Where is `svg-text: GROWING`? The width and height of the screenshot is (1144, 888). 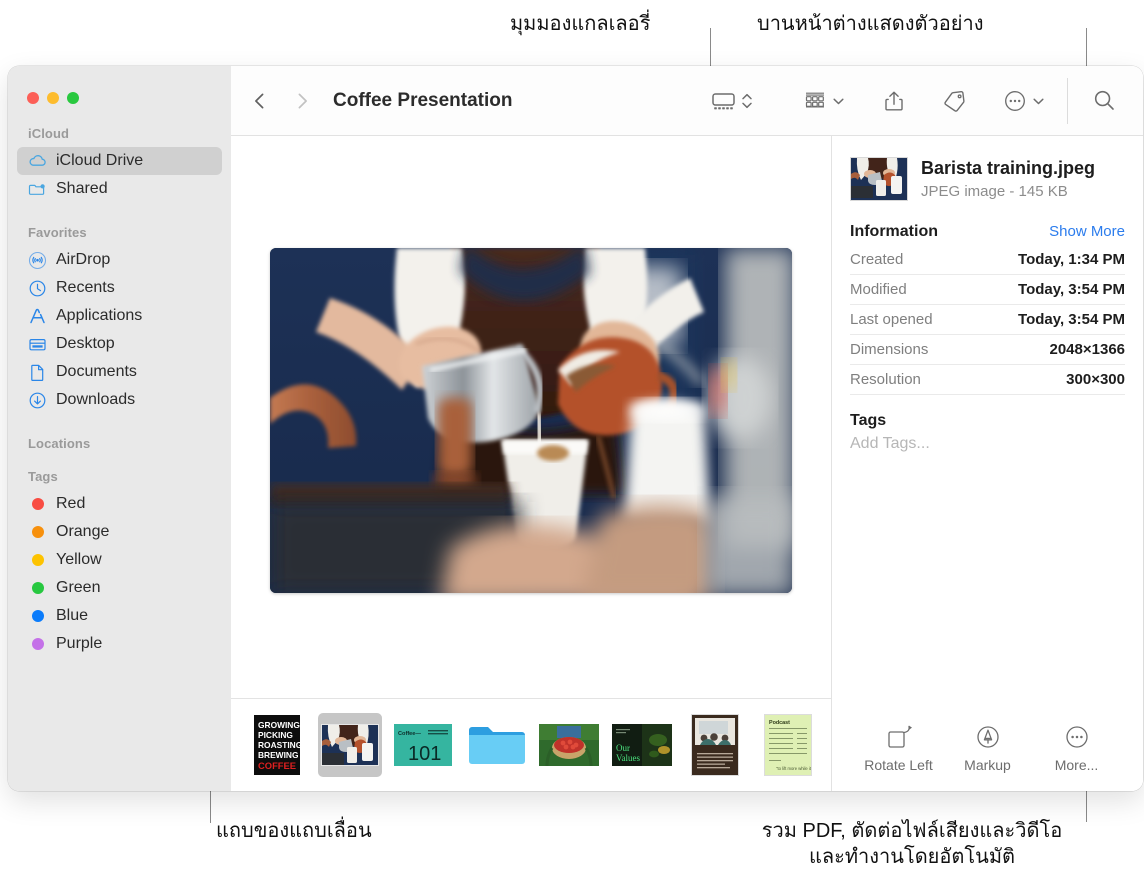 svg-text: GROWING is located at coordinates (279, 725).